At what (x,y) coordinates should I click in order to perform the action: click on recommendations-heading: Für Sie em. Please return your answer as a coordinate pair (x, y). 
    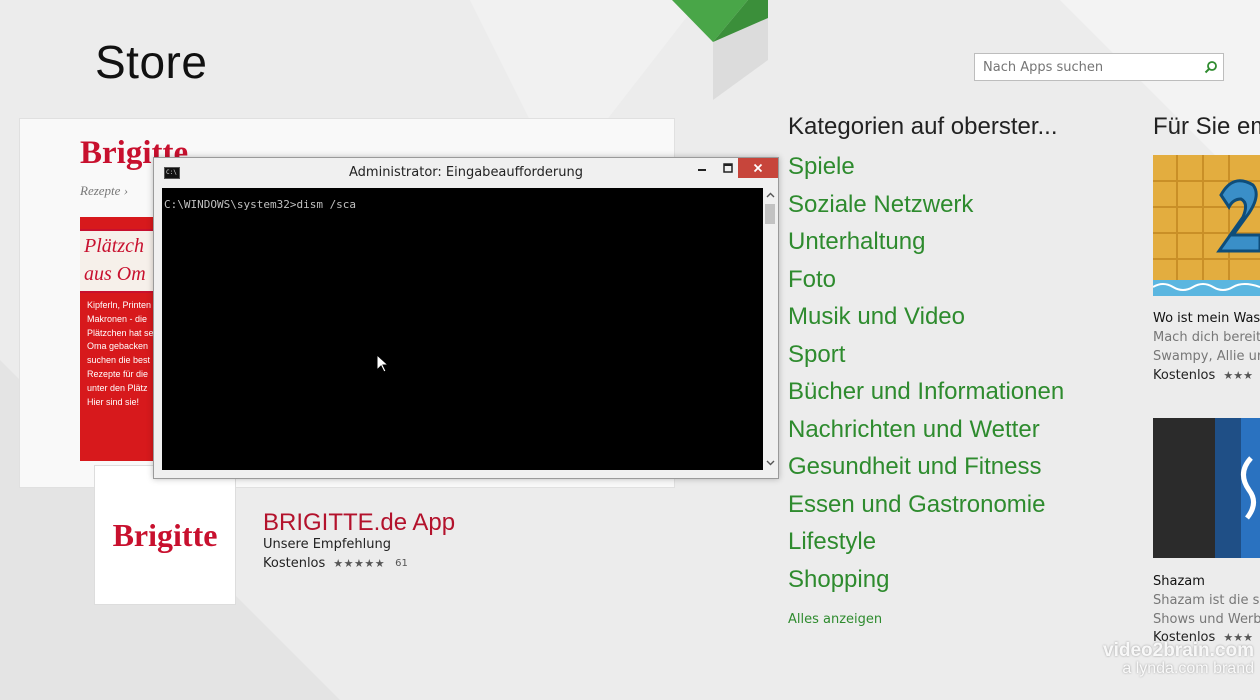
    Looking at the image, I should click on (1206, 127).